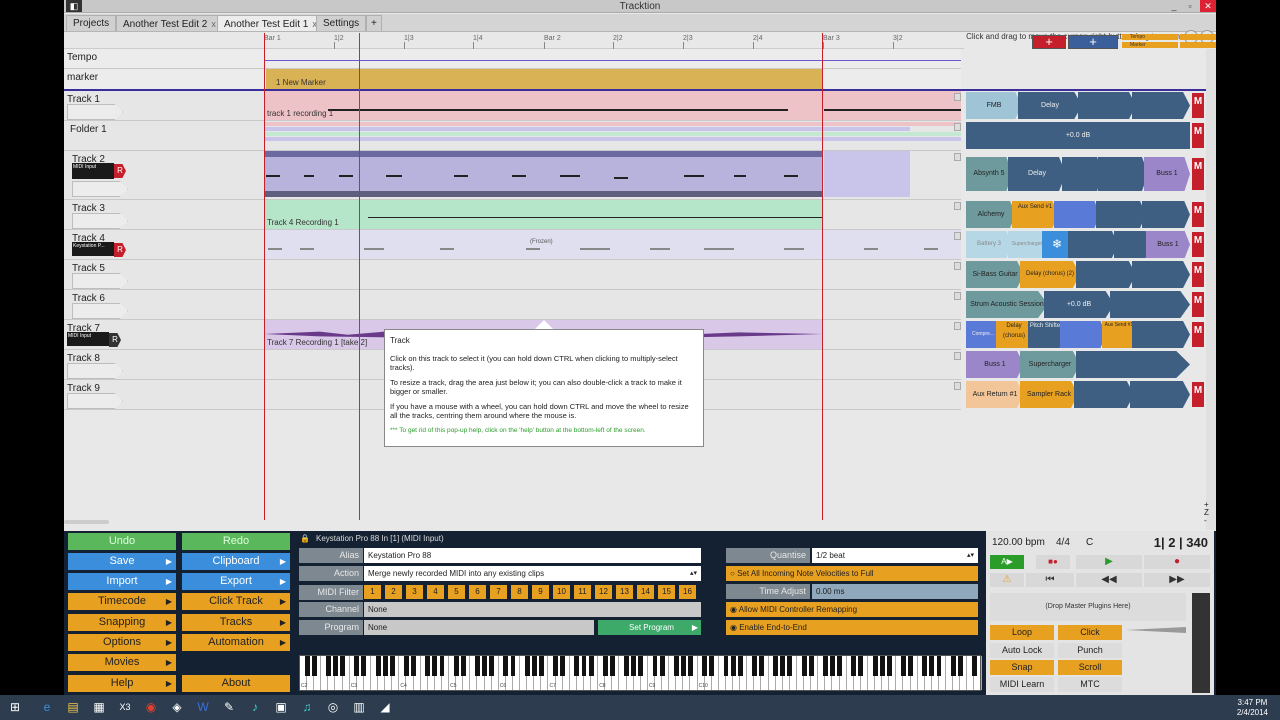 The image size is (1280, 720). What do you see at coordinates (374, 23) in the screenshot?
I see `tab-add: +` at bounding box center [374, 23].